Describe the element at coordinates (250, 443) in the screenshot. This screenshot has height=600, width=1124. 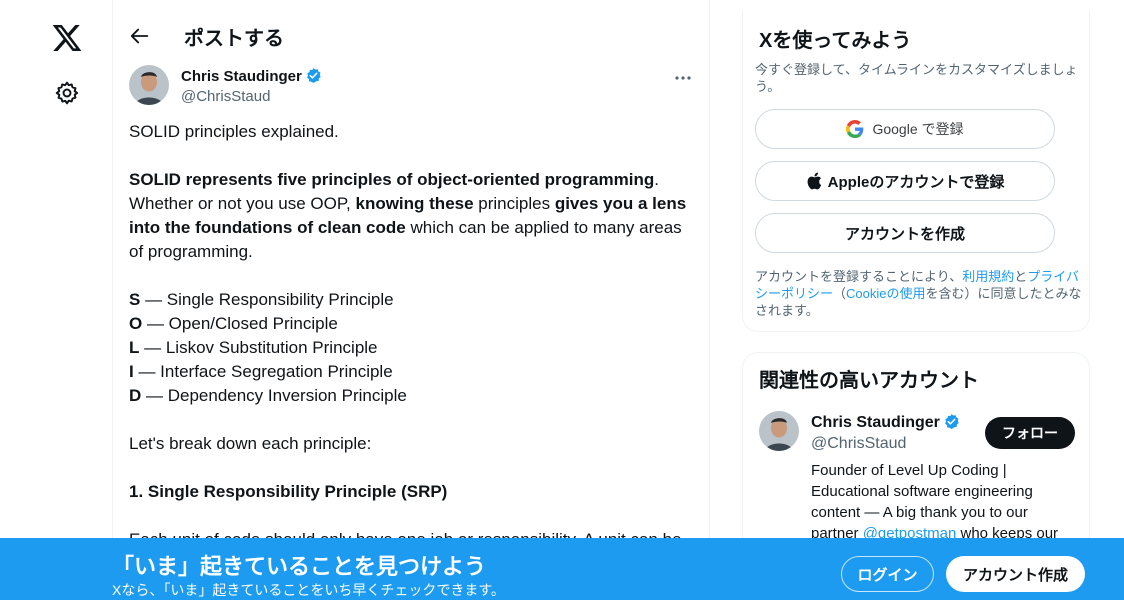
I see `breakdown-line: Let's break down each principle:` at that location.